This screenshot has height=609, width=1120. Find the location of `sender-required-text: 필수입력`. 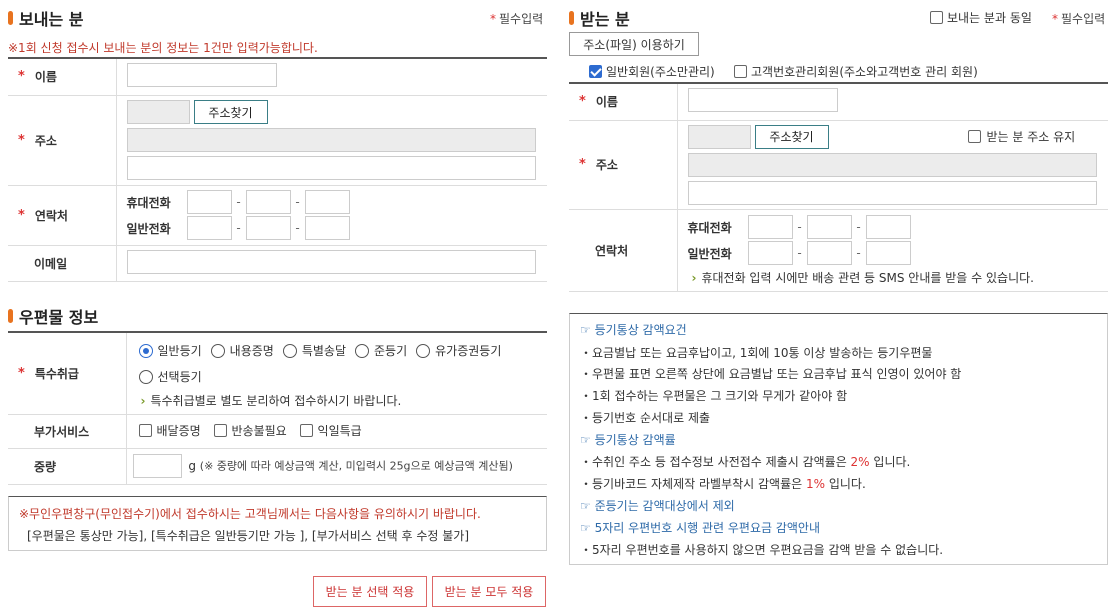

sender-required-text: 필수입력 is located at coordinates (521, 19).